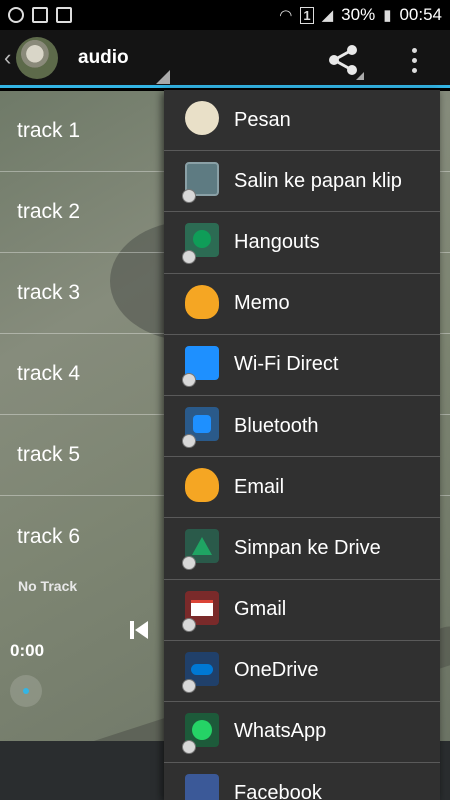 The height and width of the screenshot is (800, 450). What do you see at coordinates (203, 243) in the screenshot?
I see `hangouts-icon` at bounding box center [203, 243].